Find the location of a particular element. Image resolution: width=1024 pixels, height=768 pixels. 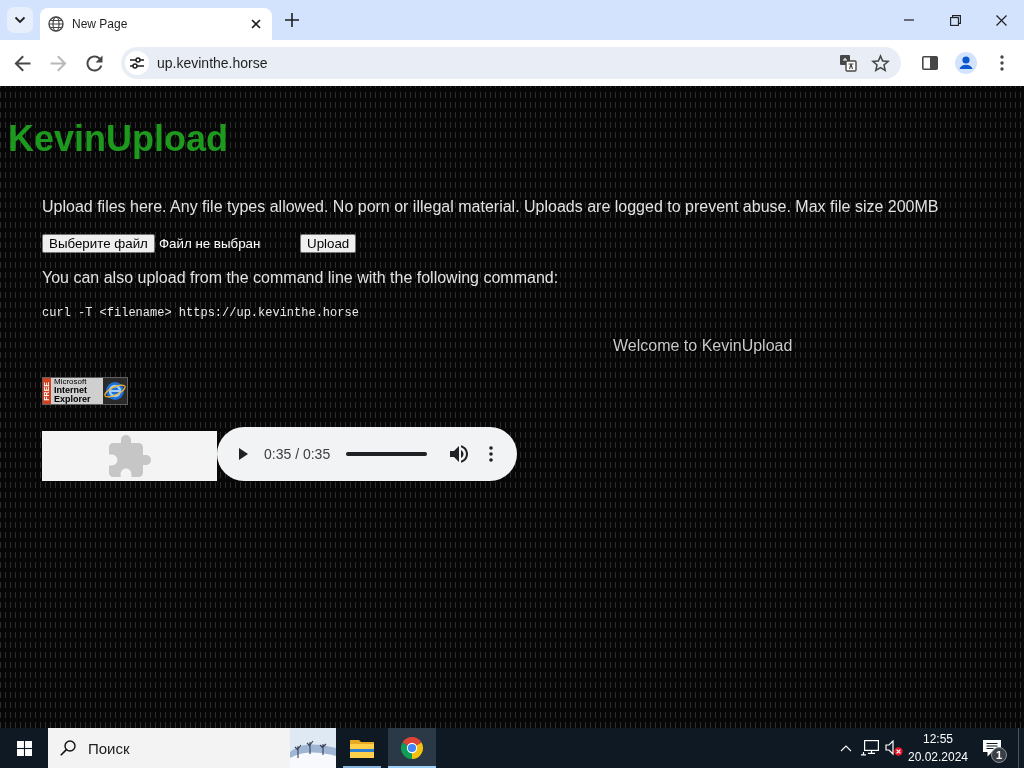

sliders-icon is located at coordinates (137, 63).